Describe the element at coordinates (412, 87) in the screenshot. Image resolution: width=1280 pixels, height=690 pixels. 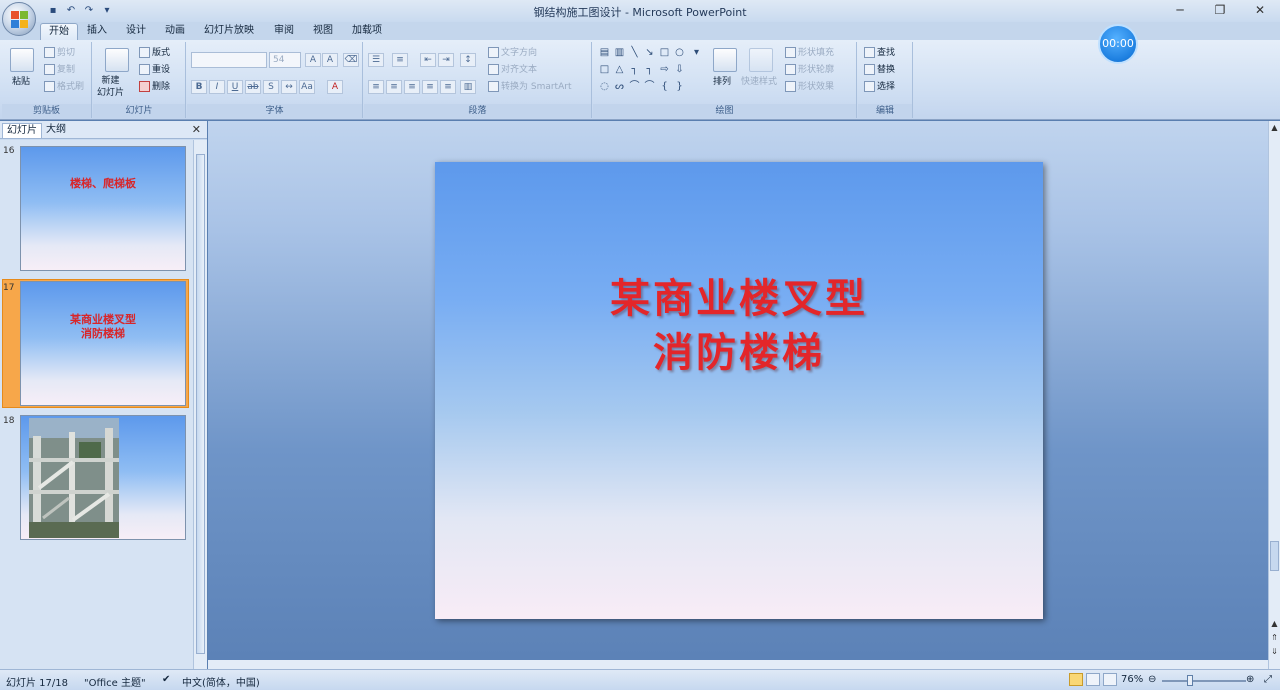
I see `align-right-icon: ≡` at that location.